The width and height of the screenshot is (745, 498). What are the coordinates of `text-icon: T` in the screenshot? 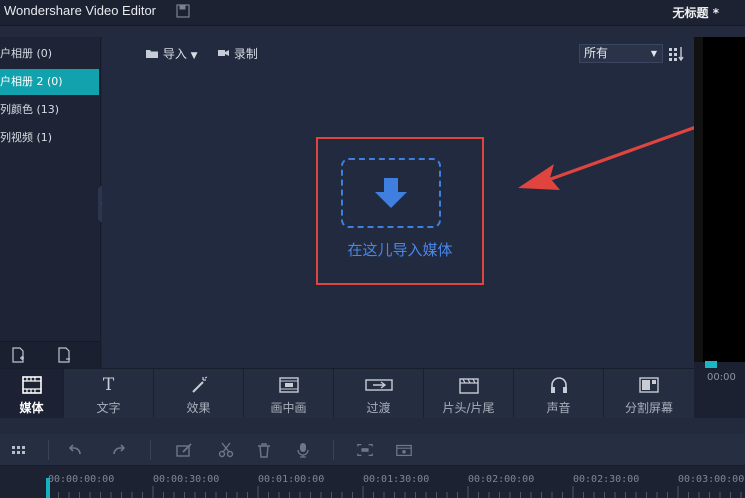 It's located at (108, 385).